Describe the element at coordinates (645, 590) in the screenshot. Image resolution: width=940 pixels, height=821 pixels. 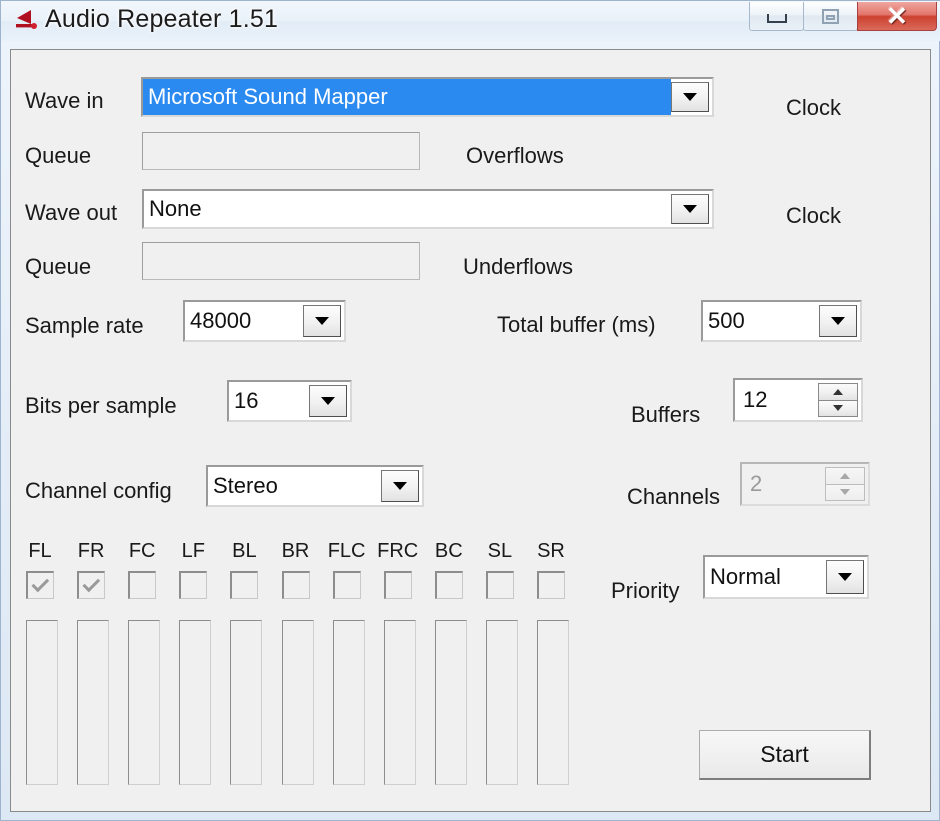
I see `priority-label: Priority` at that location.